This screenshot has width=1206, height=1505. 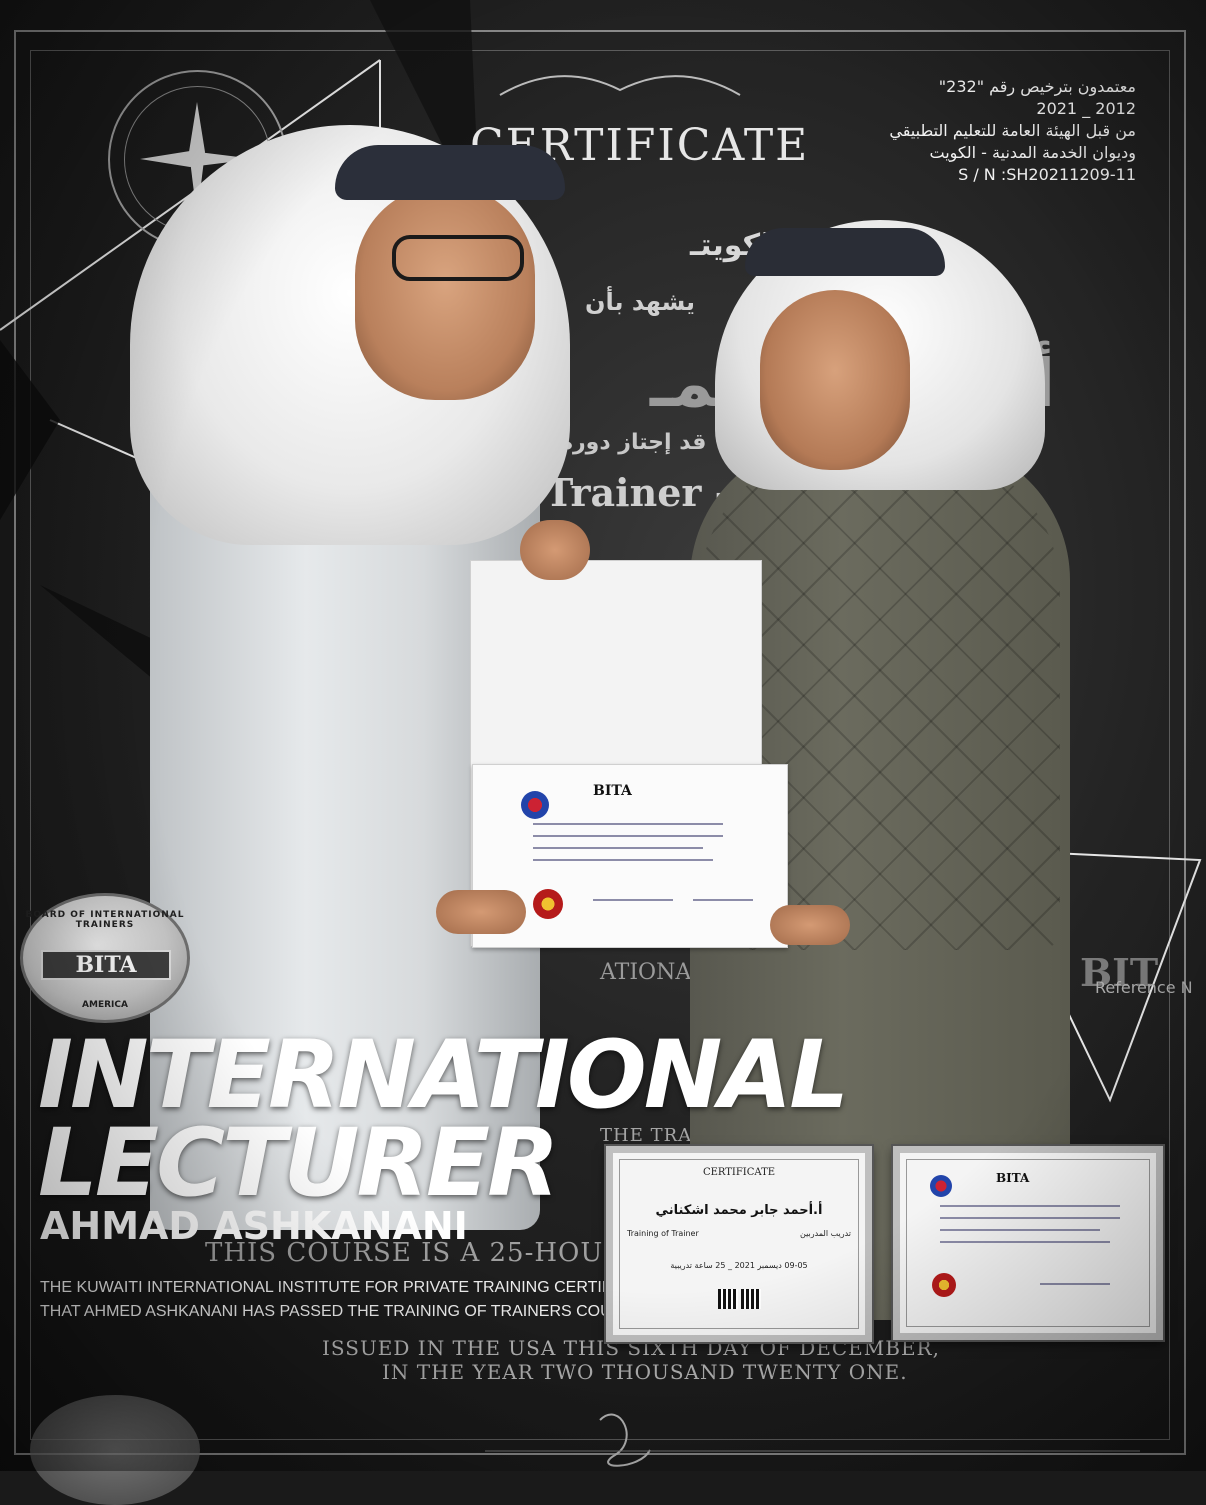 What do you see at coordinates (445, 292) in the screenshot?
I see `left-person-face` at bounding box center [445, 292].